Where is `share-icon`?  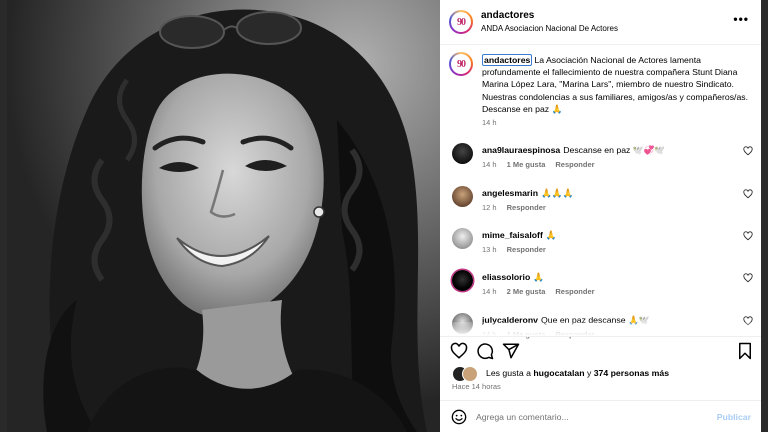
share-icon is located at coordinates (511, 351).